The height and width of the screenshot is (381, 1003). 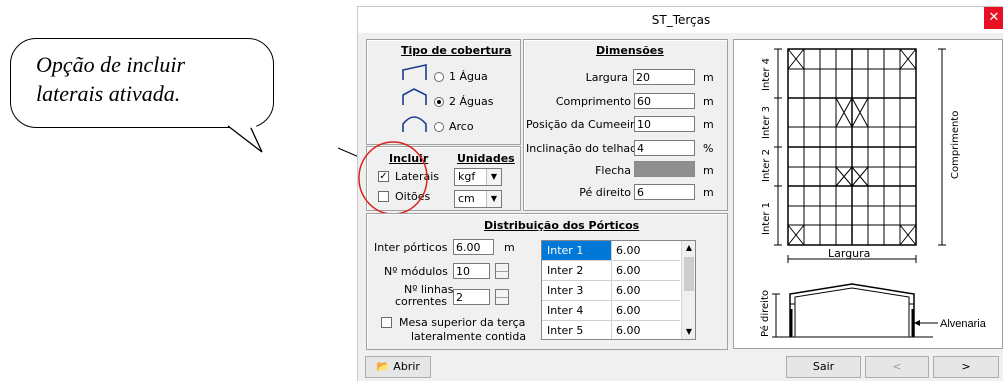 I want to click on posicao-cumeeira-label: Posição da Cumeeira, so click(x=584, y=124).